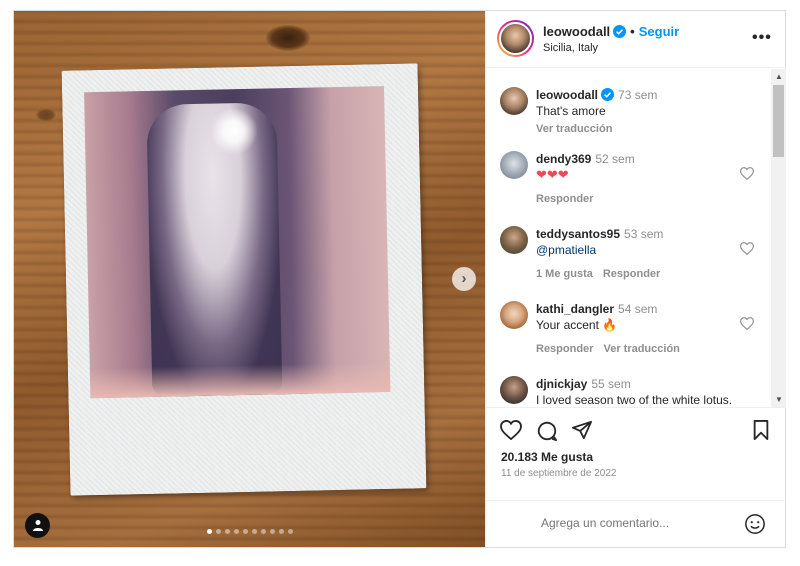 This screenshot has height=566, width=800. I want to click on scroll-down-arrow-icon: ▼, so click(779, 399).